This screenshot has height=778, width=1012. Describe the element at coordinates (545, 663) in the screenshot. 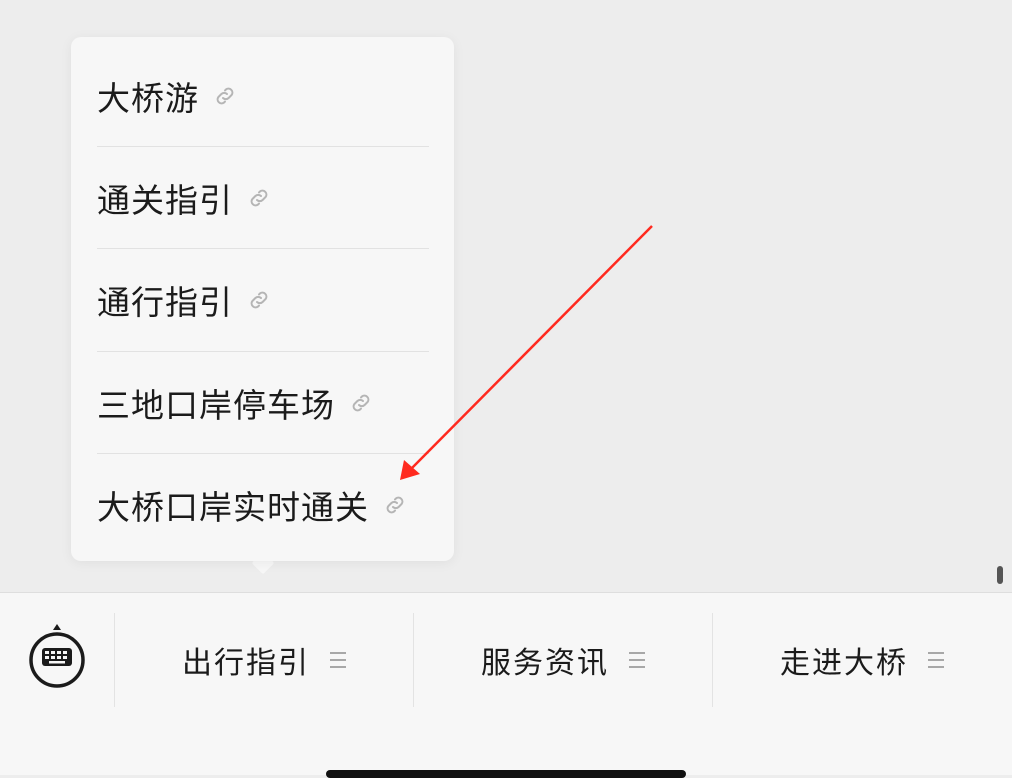

I see `menu-tab-label: 服务资讯` at that location.